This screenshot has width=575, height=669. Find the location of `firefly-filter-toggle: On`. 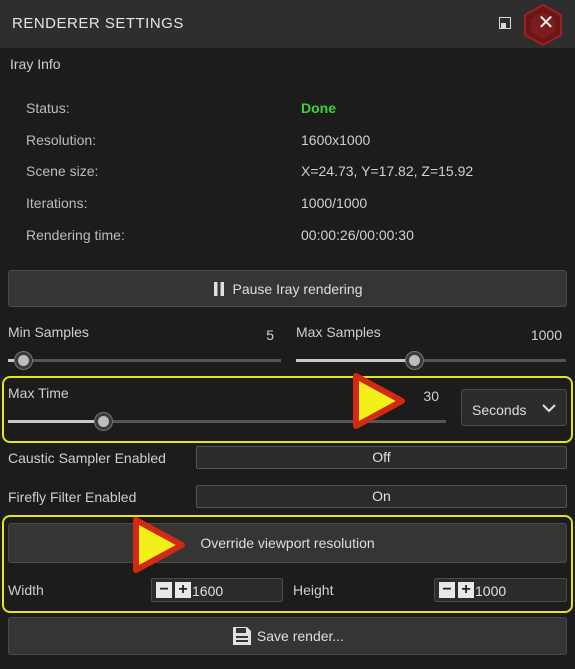

firefly-filter-toggle: On is located at coordinates (381, 496).